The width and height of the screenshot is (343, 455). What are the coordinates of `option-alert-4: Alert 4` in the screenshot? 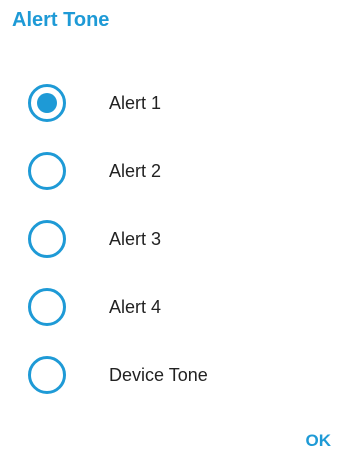 It's located at (171, 310).